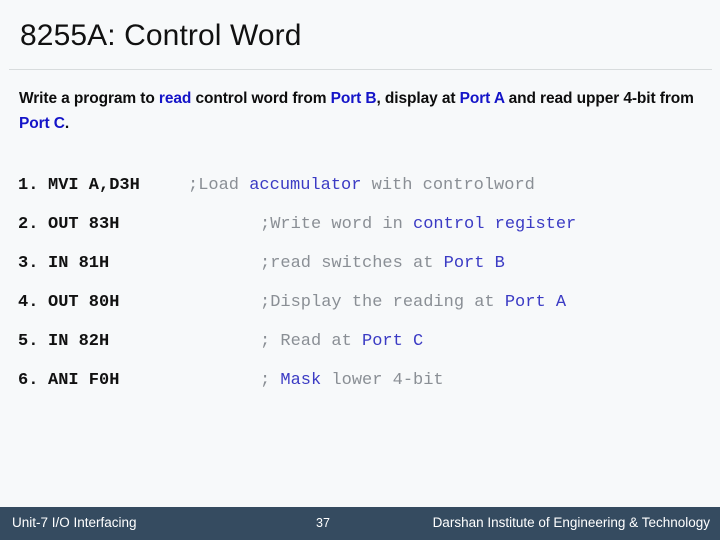 The height and width of the screenshot is (540, 720). Describe the element at coordinates (599, 98) in the screenshot. I see `intro-text-4: and read upper 4-bit from` at that location.